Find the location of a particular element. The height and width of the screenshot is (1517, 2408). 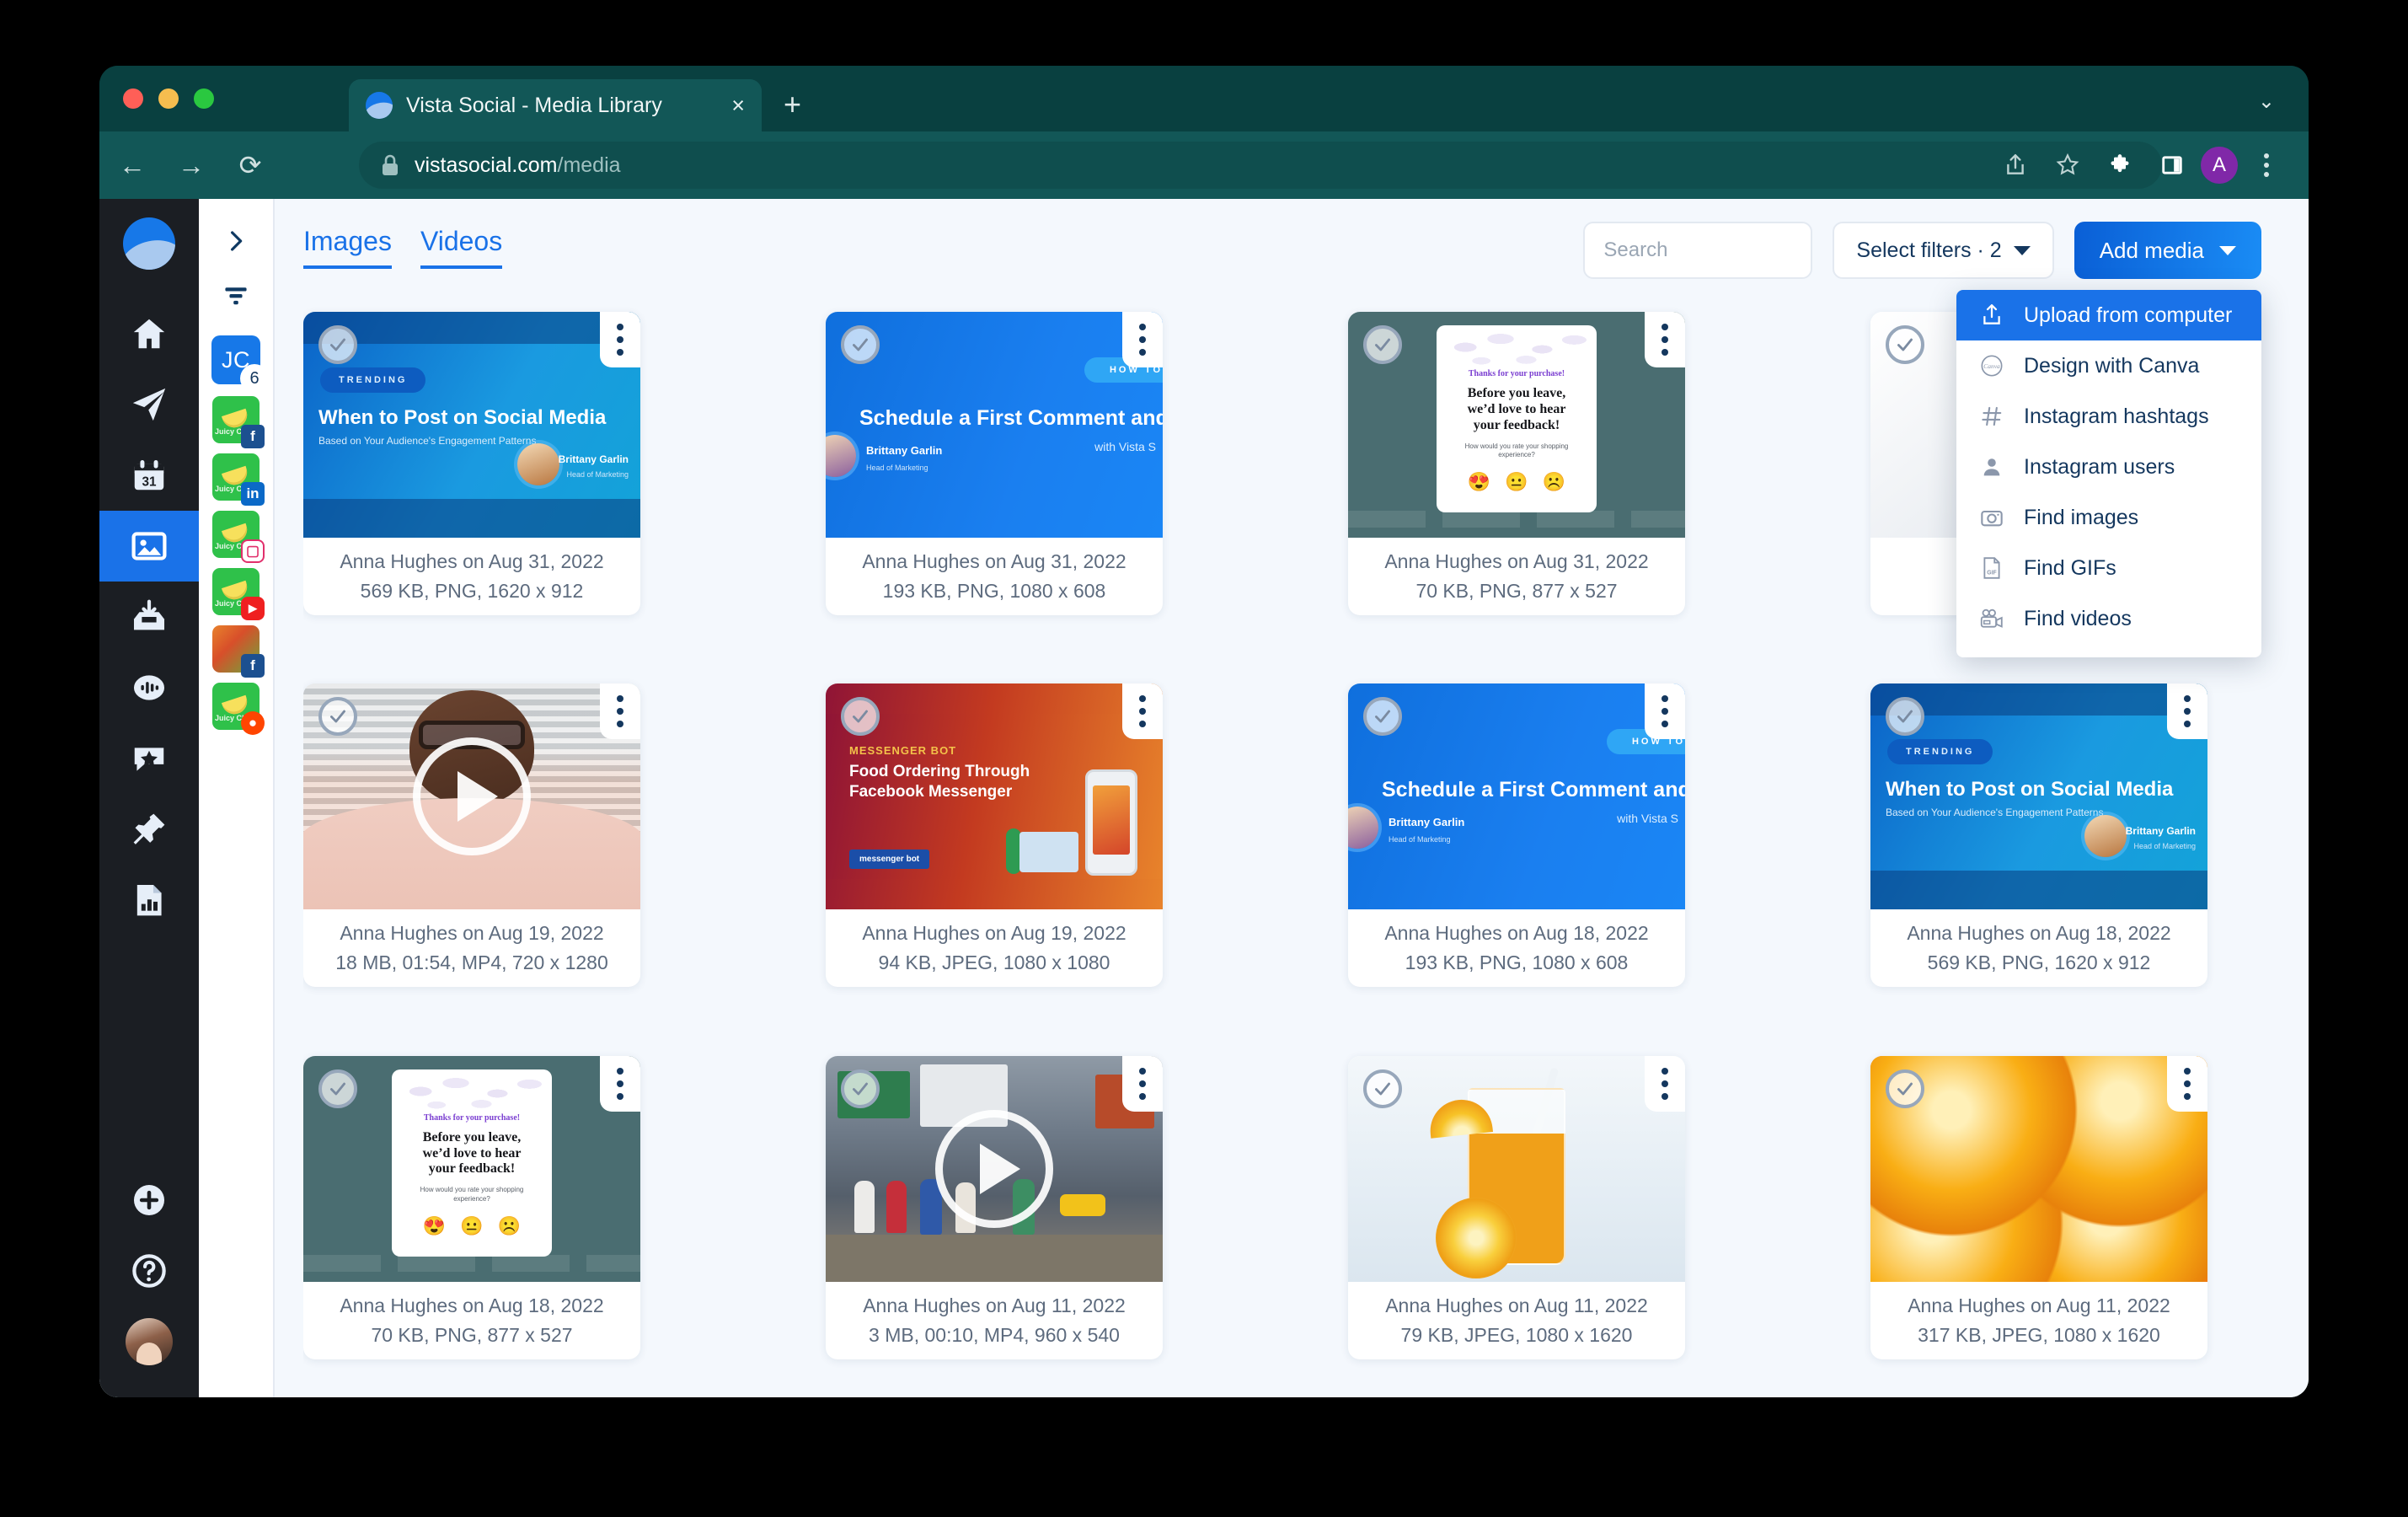

vista-social-logo-icon is located at coordinates (149, 243).